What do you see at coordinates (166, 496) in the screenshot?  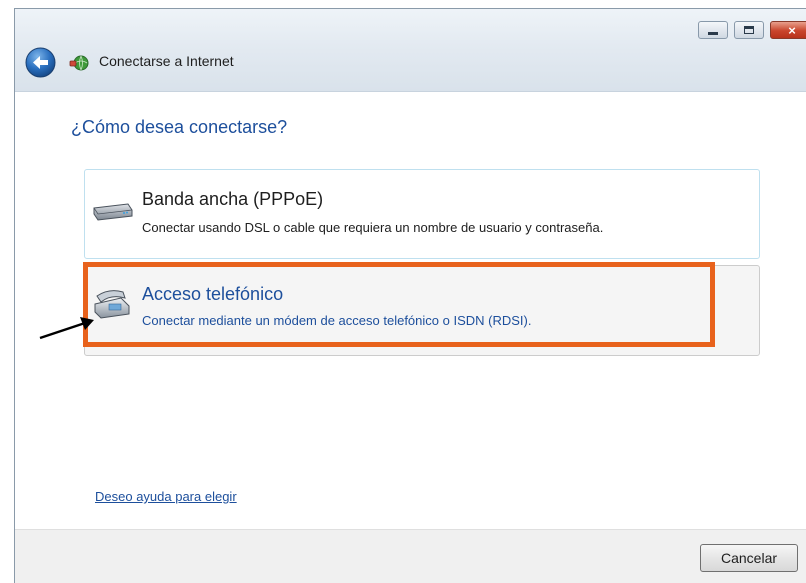 I see `help-choose-link: Deseo ayuda para elegir` at bounding box center [166, 496].